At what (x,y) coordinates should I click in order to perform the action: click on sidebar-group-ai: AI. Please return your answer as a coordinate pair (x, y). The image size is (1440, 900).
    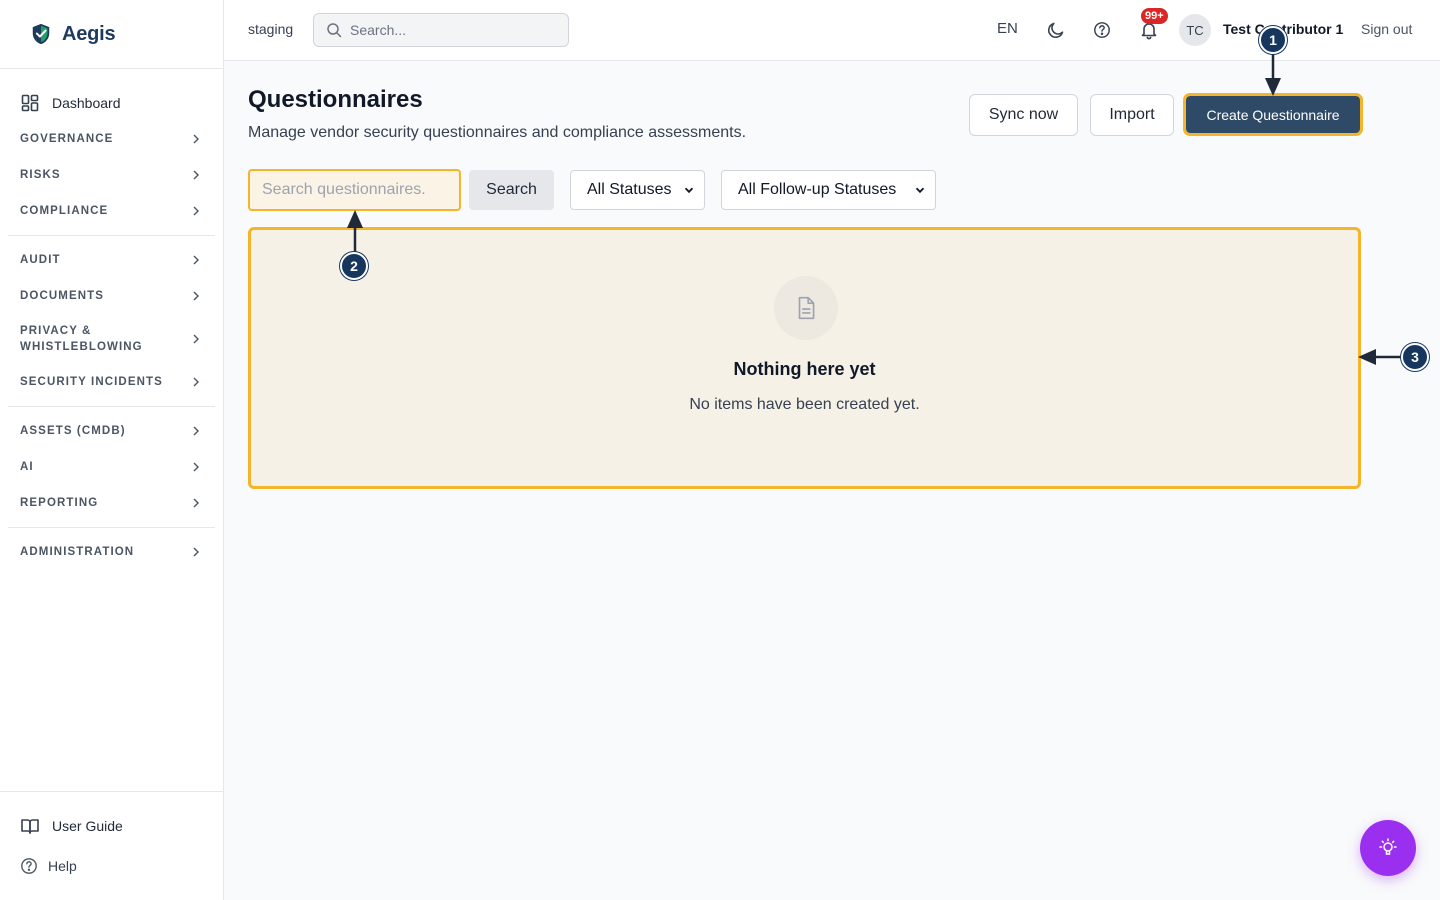
    Looking at the image, I should click on (111, 467).